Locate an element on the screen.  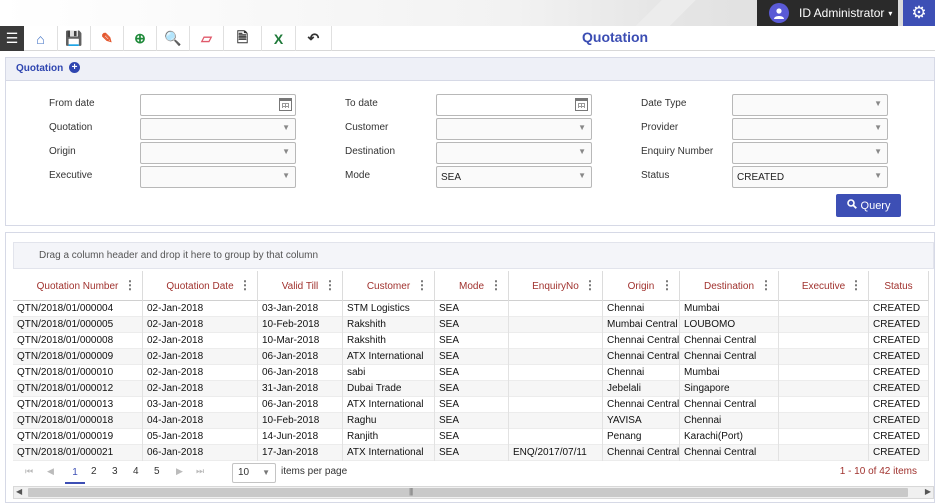
table-cell: 31-Jan-2018 is located at coordinates (300, 389).